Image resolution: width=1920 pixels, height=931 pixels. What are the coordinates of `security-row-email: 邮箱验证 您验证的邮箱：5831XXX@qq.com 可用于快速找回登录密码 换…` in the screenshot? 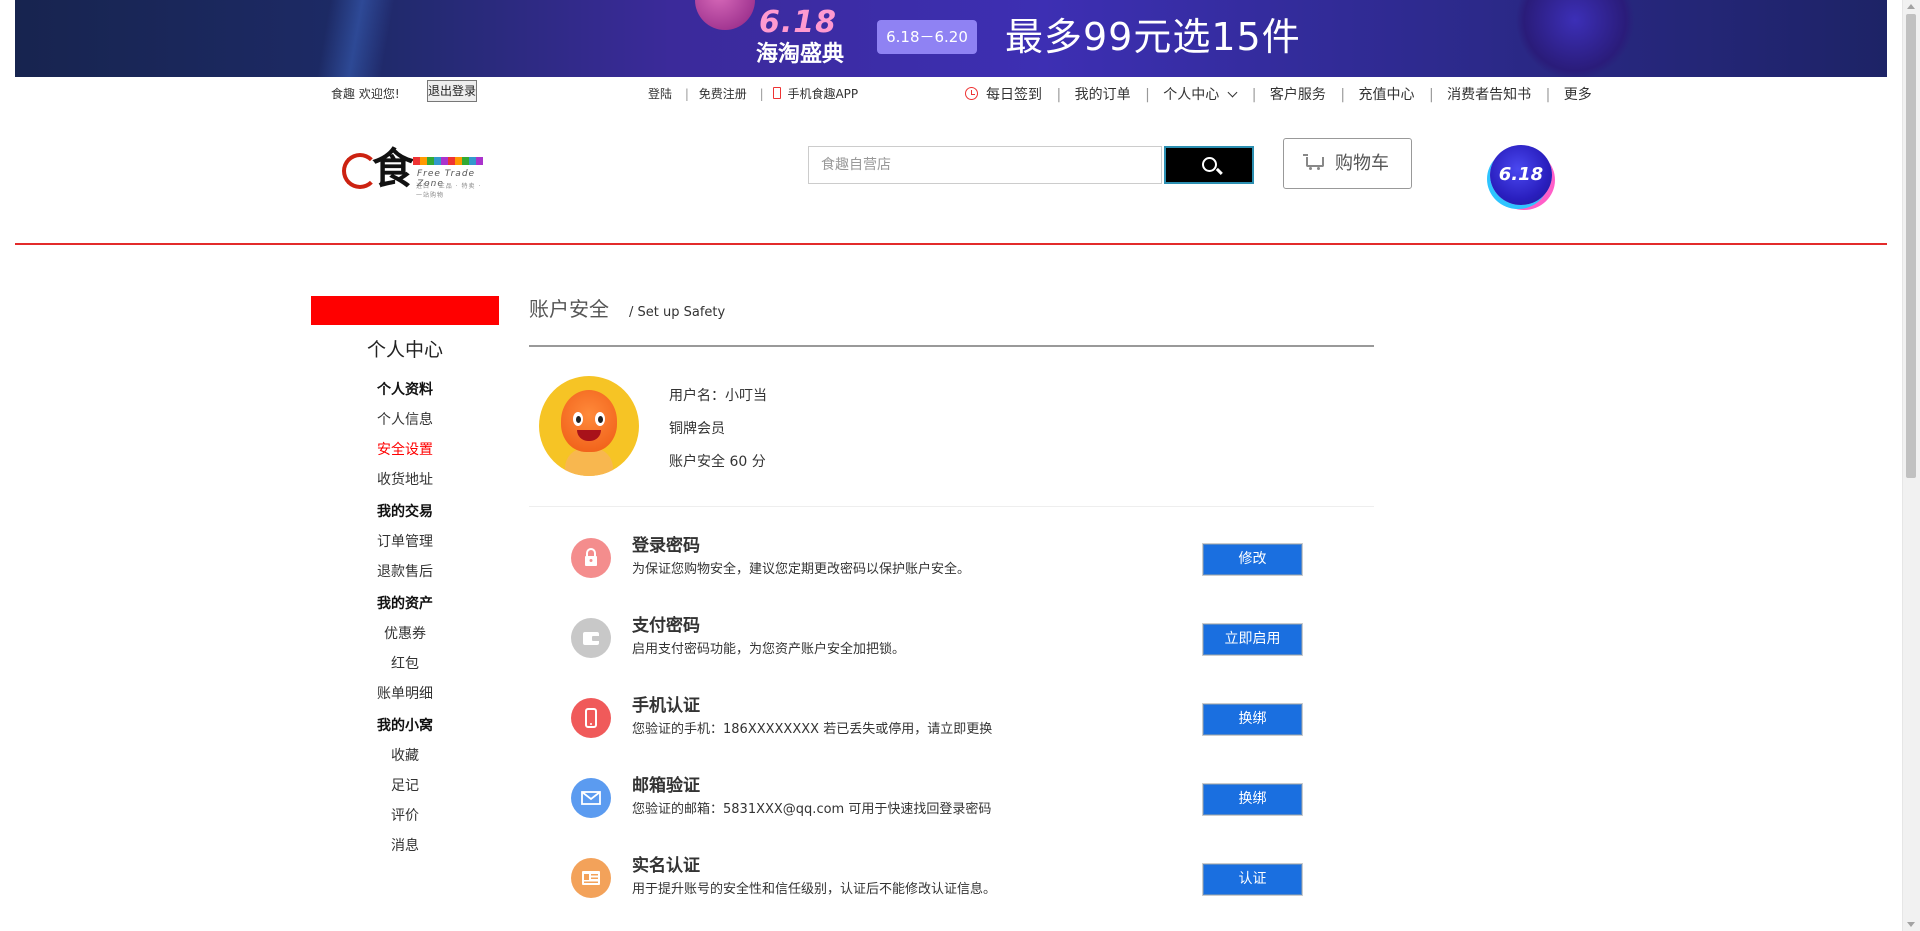 It's located at (951, 804).